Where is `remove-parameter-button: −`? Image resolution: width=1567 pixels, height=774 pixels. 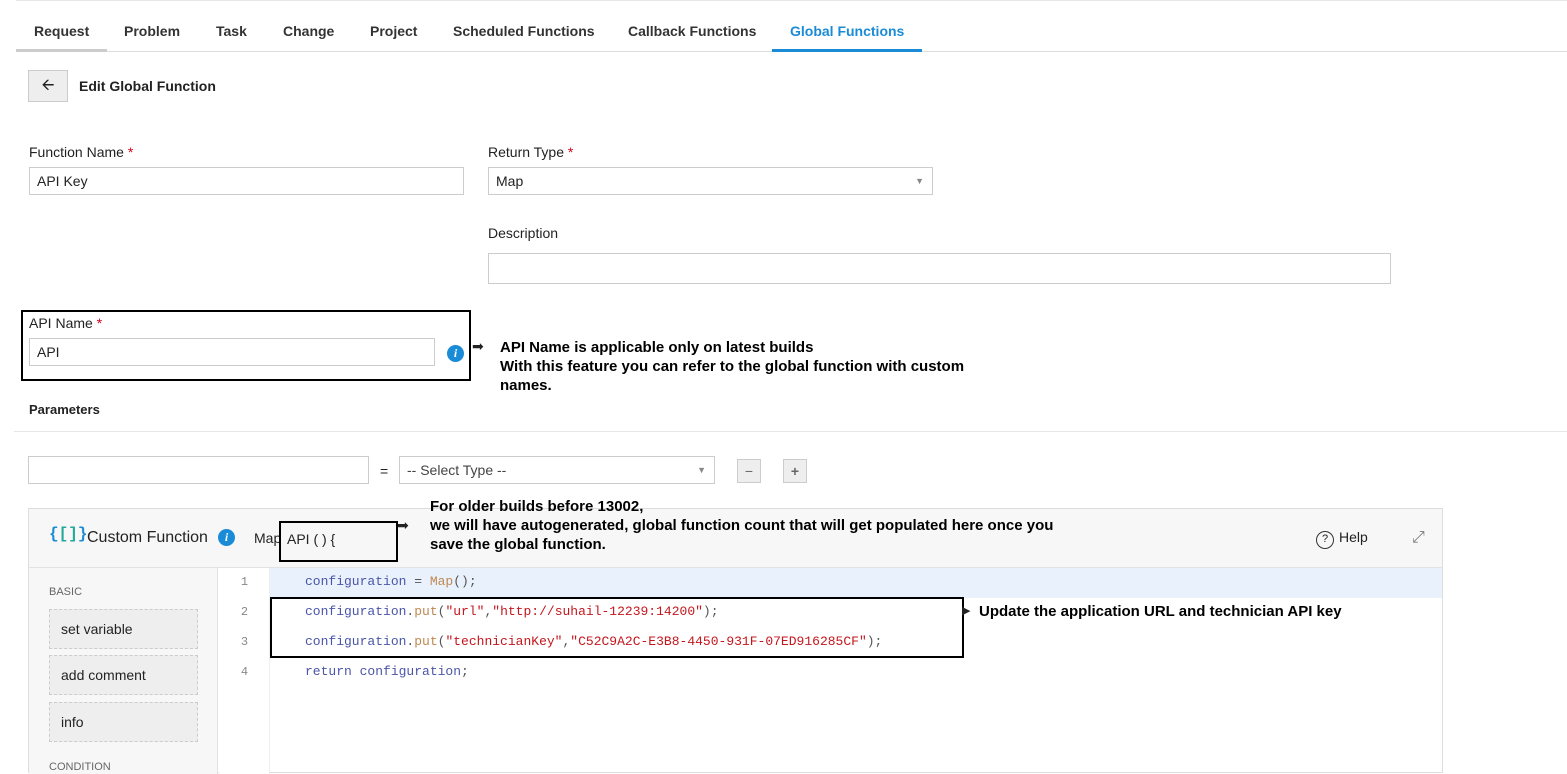
remove-parameter-button: − is located at coordinates (749, 471).